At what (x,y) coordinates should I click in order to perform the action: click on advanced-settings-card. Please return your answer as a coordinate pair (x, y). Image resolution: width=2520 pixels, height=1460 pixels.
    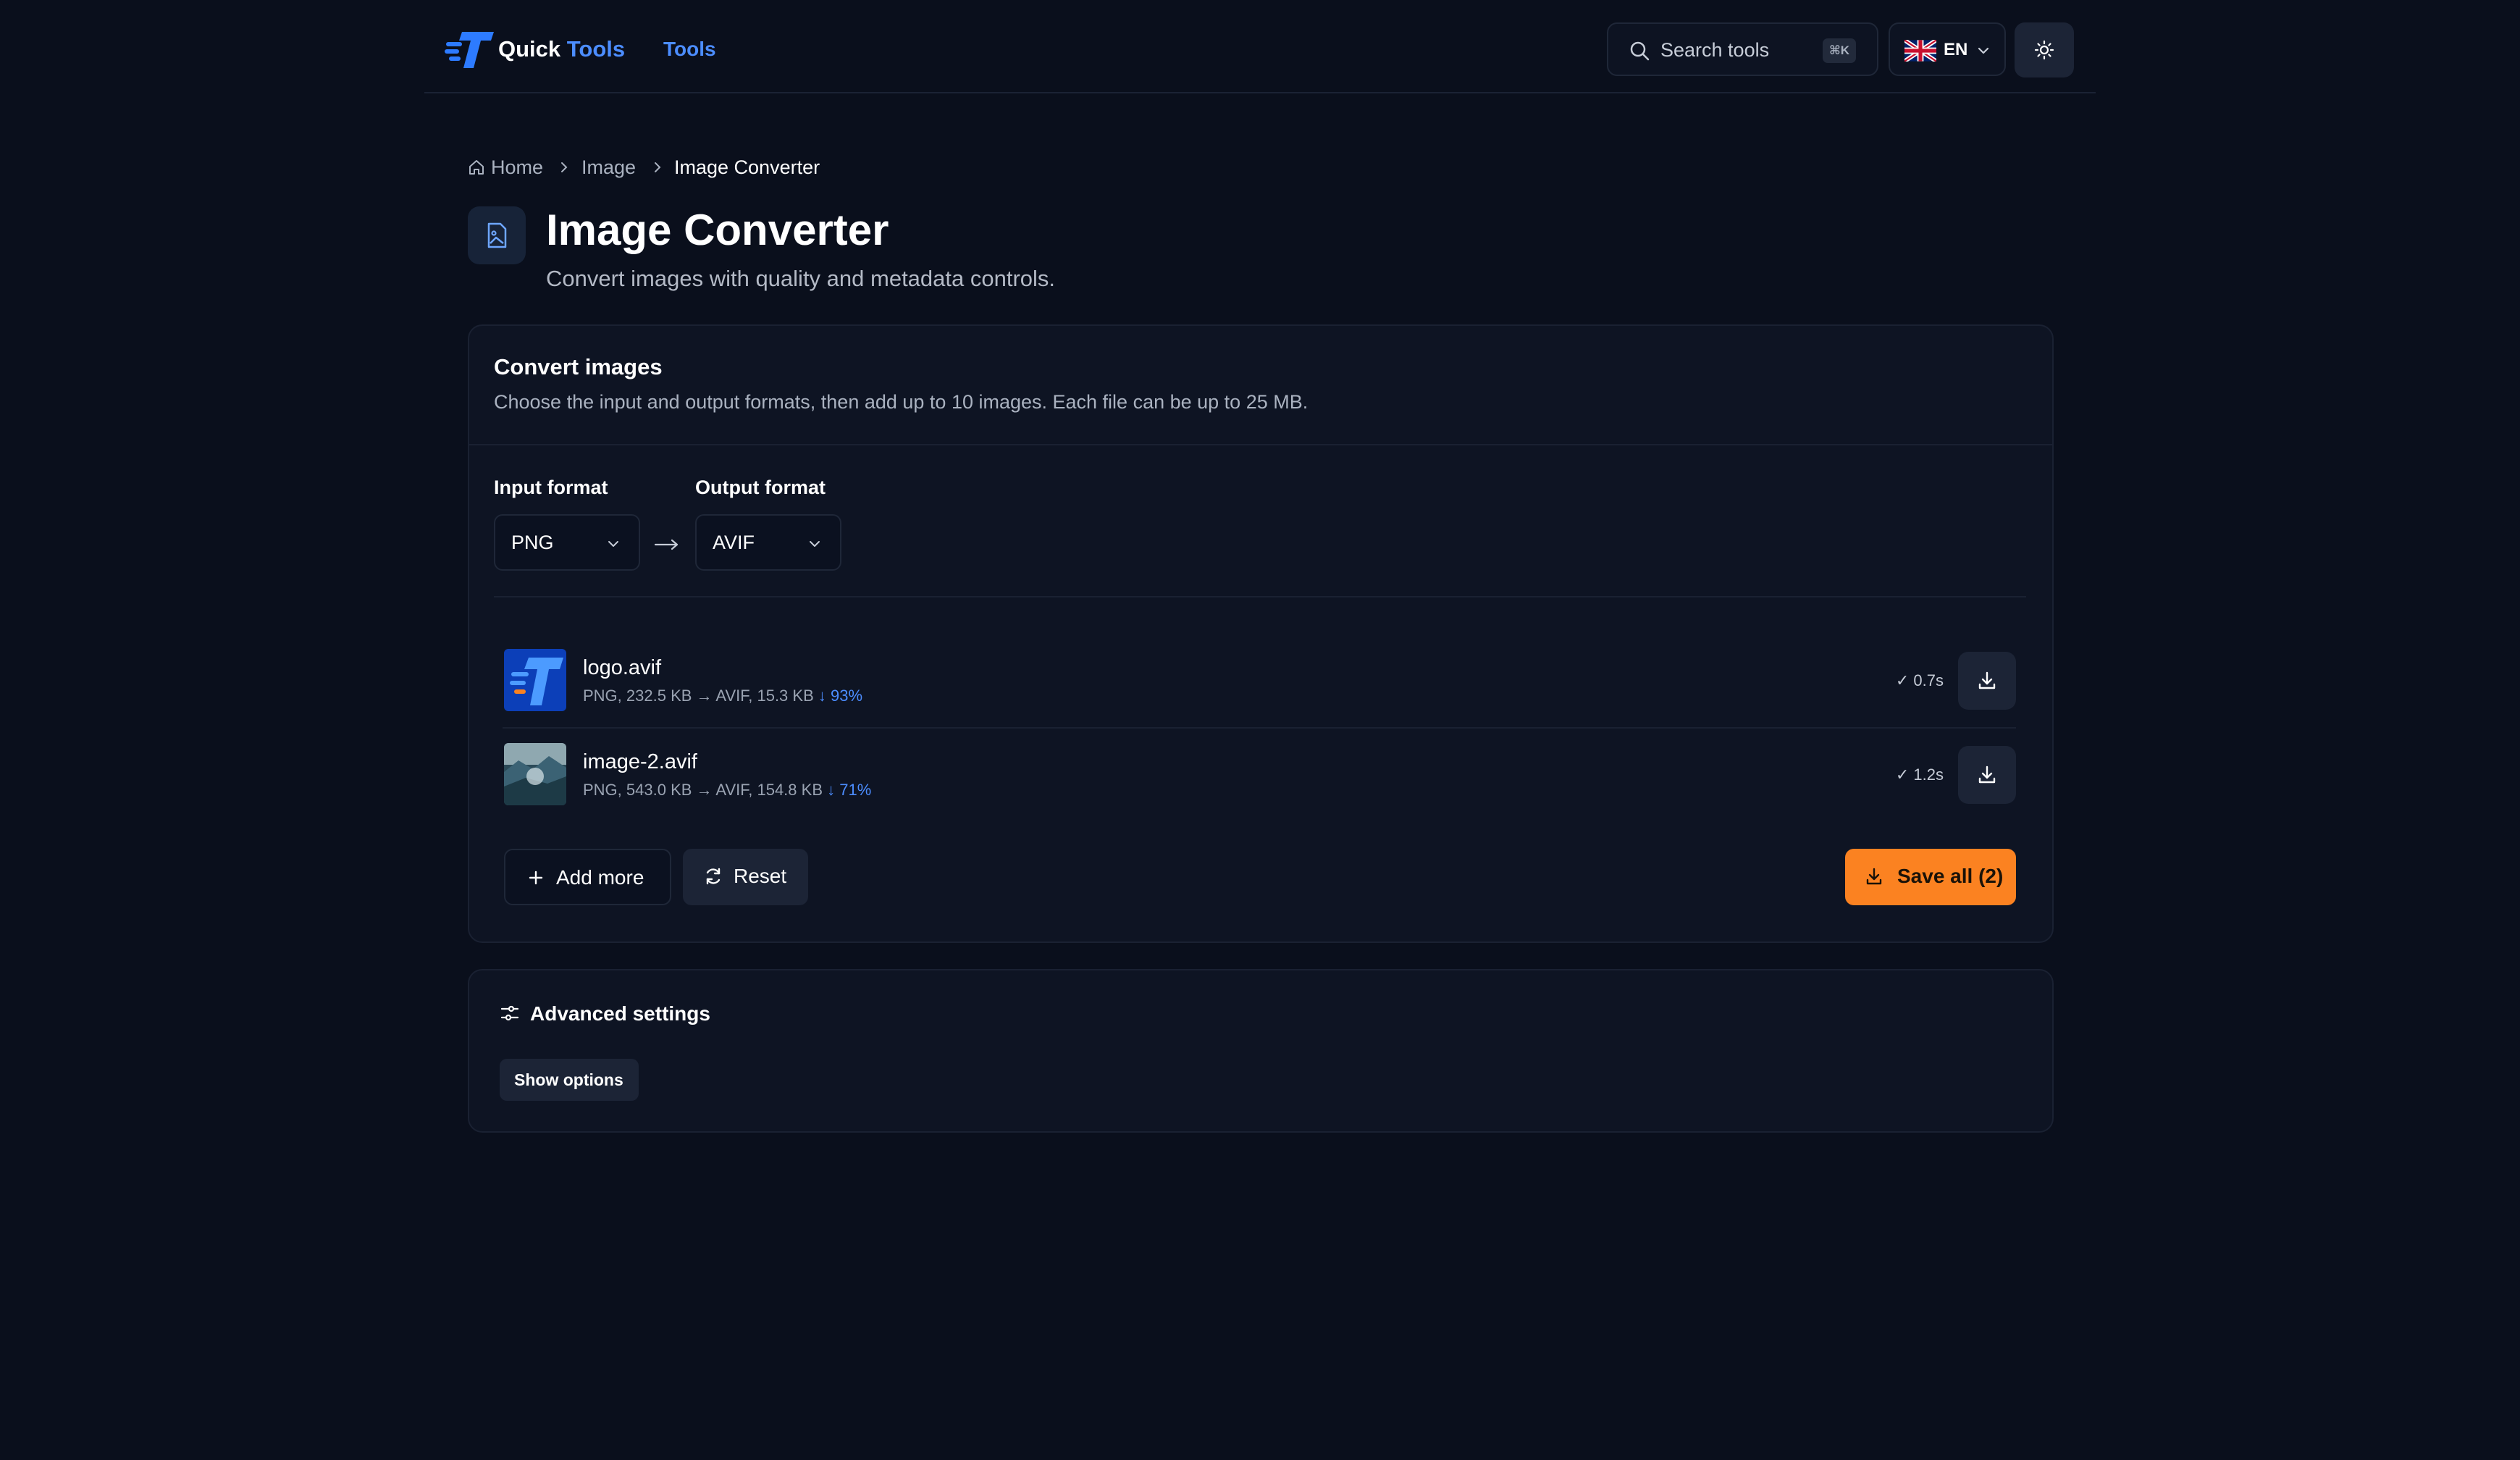
    Looking at the image, I should click on (1261, 1051).